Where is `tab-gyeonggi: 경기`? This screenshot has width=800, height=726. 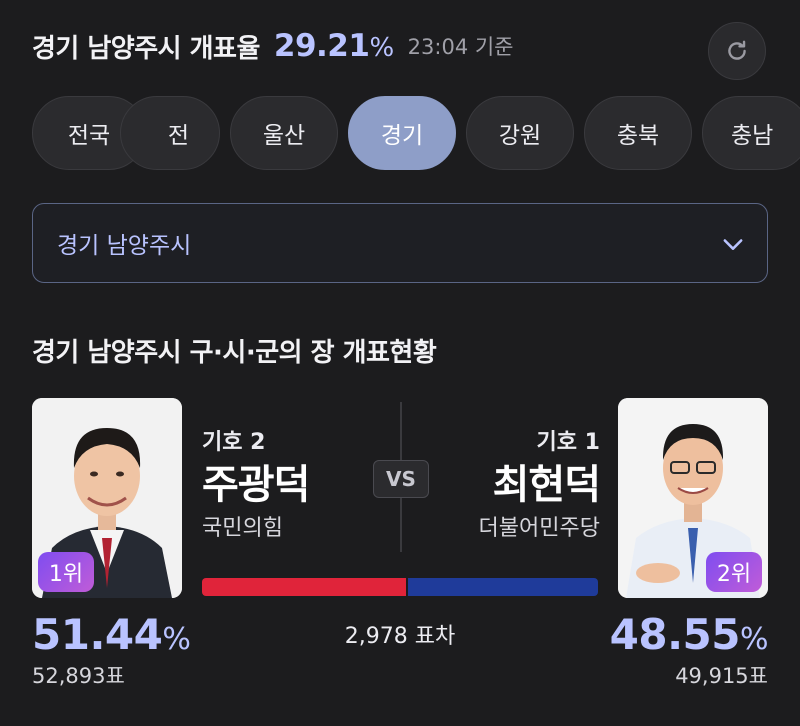
tab-gyeonggi: 경기 is located at coordinates (402, 133).